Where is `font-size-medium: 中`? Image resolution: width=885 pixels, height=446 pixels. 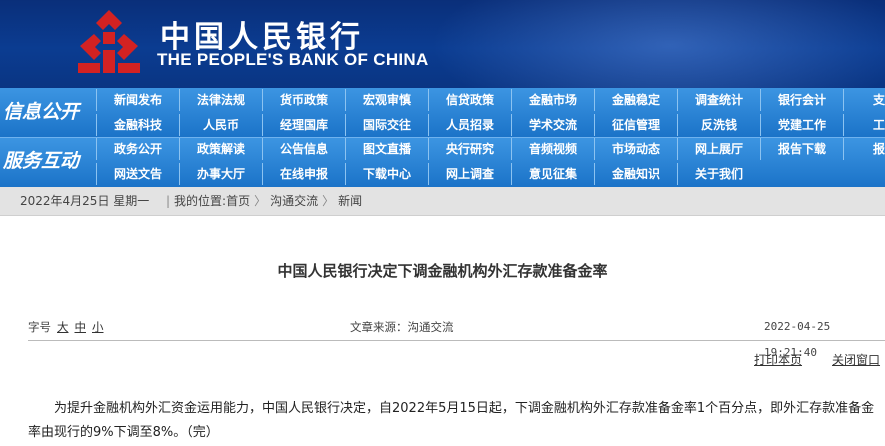
font-size-medium: 中 is located at coordinates (81, 327).